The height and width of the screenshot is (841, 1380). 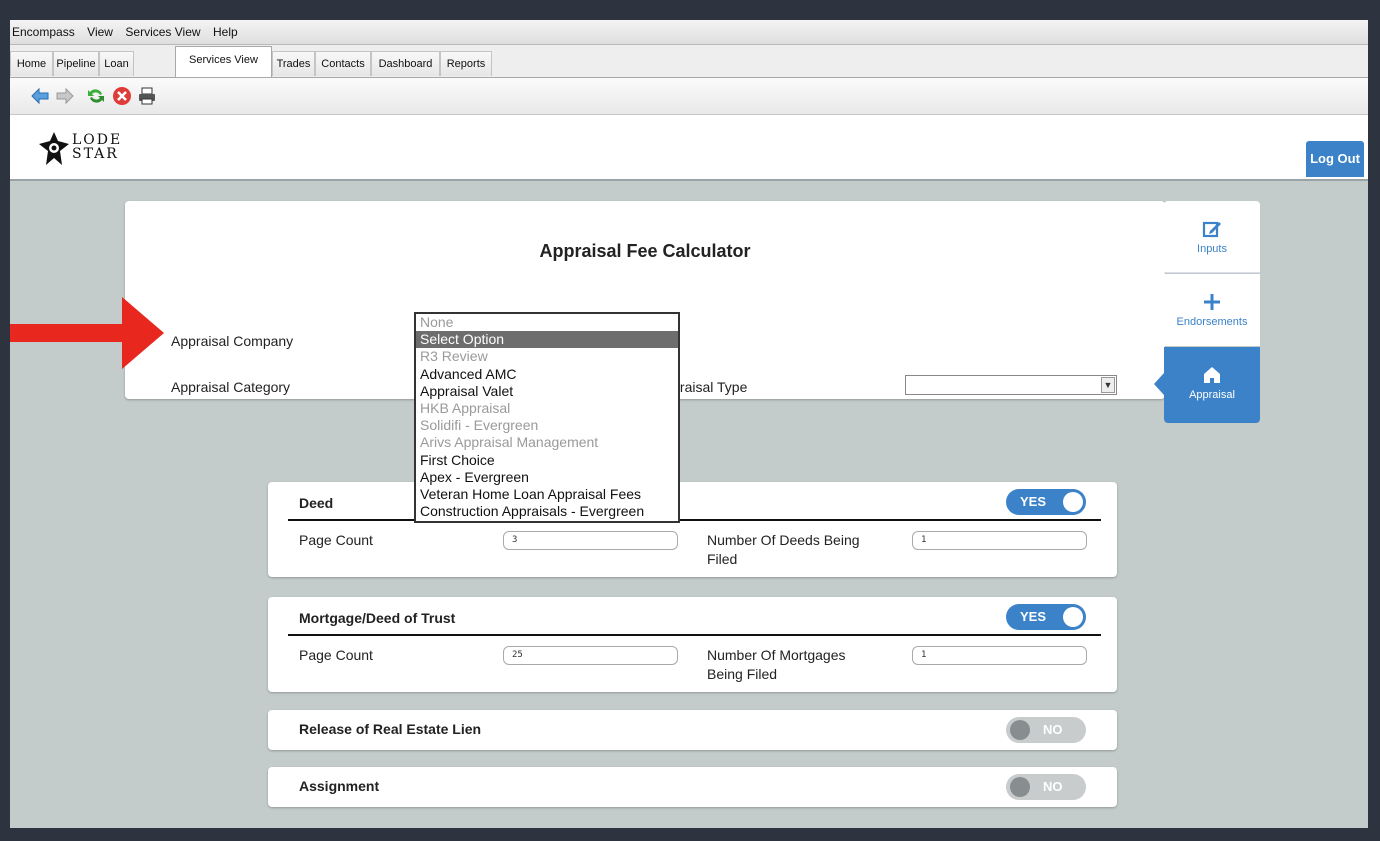 I want to click on annotation-arrow-icon, so click(x=87, y=333).